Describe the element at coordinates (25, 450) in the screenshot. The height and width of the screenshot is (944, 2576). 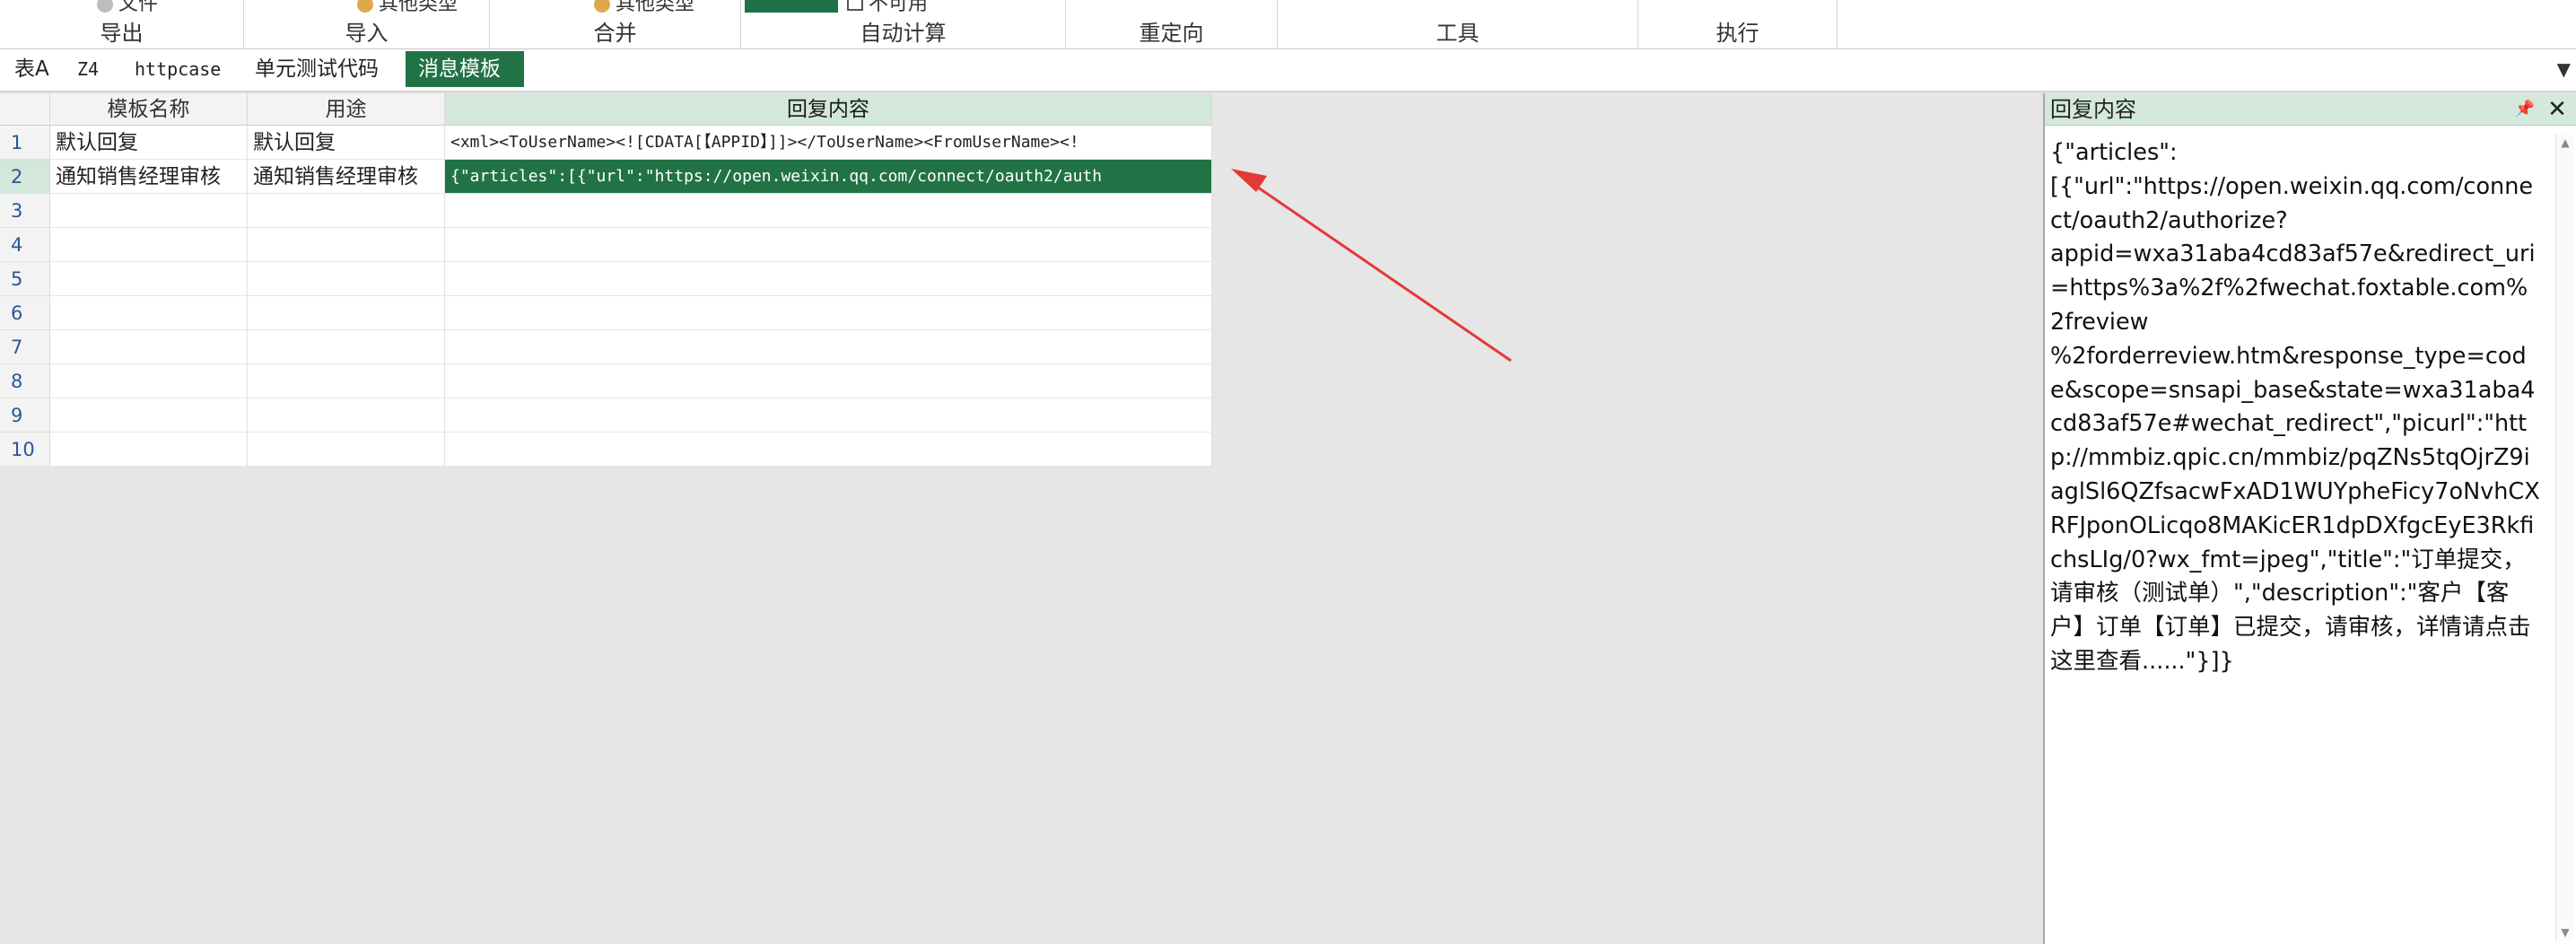
I see `row-number: 10` at that location.